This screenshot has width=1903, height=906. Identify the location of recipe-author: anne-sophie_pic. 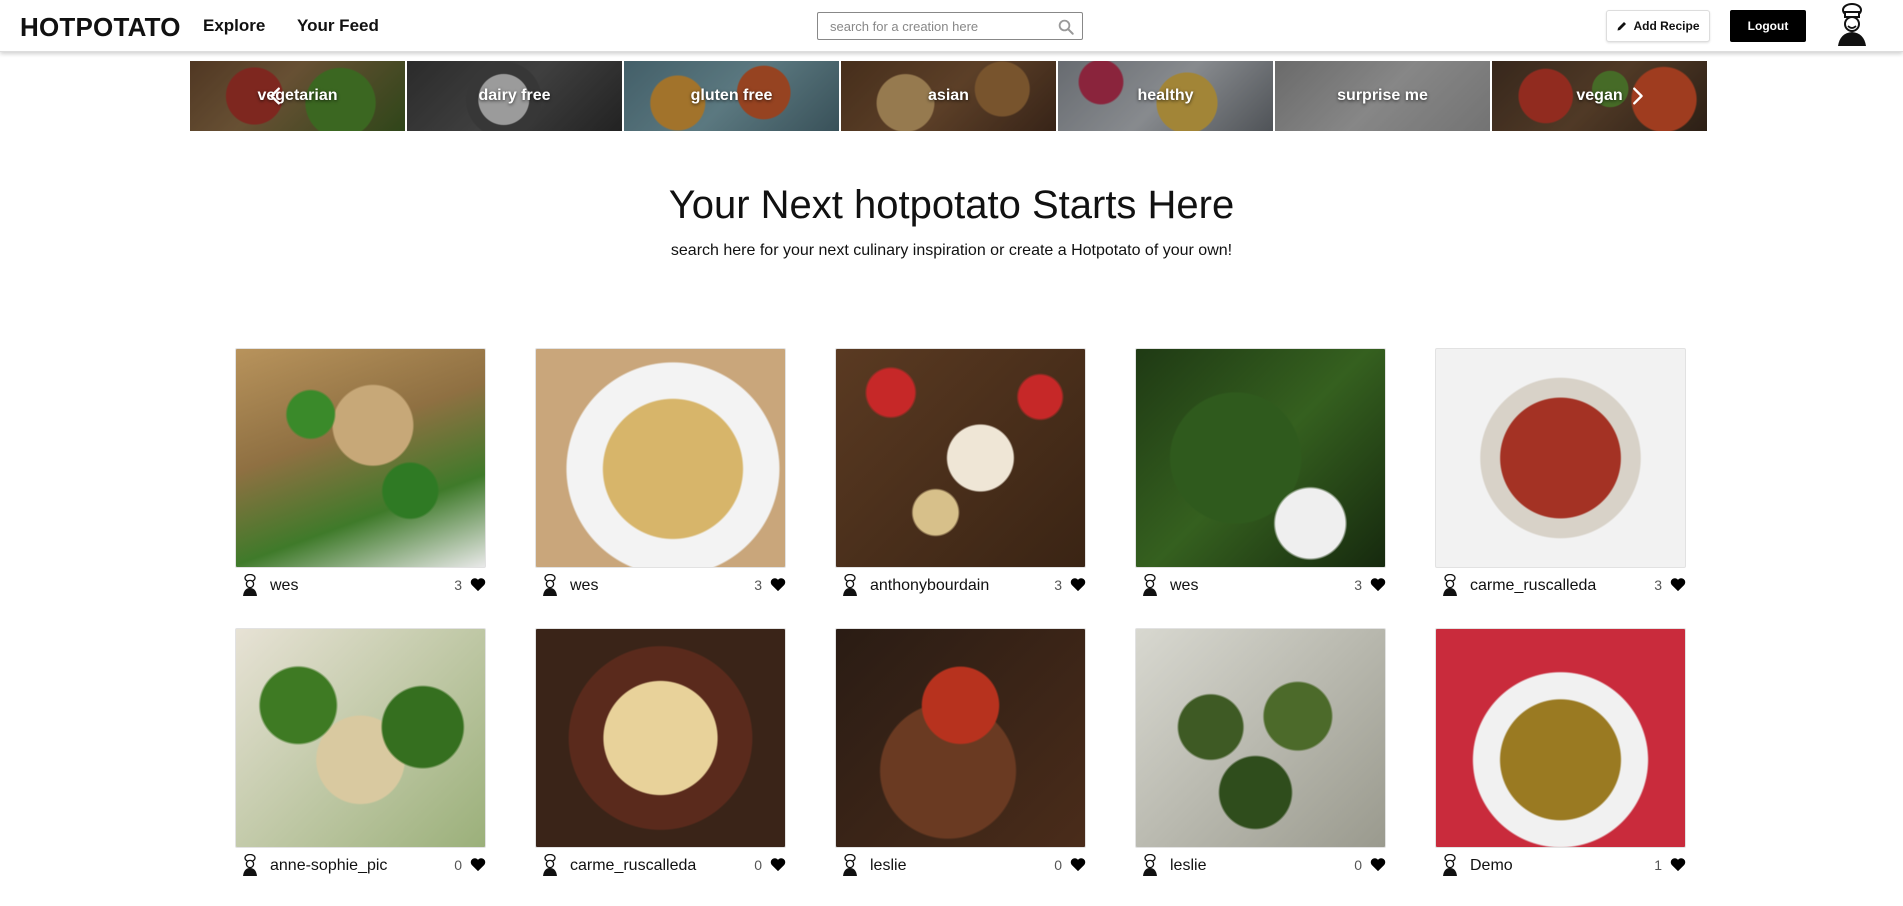
(328, 866).